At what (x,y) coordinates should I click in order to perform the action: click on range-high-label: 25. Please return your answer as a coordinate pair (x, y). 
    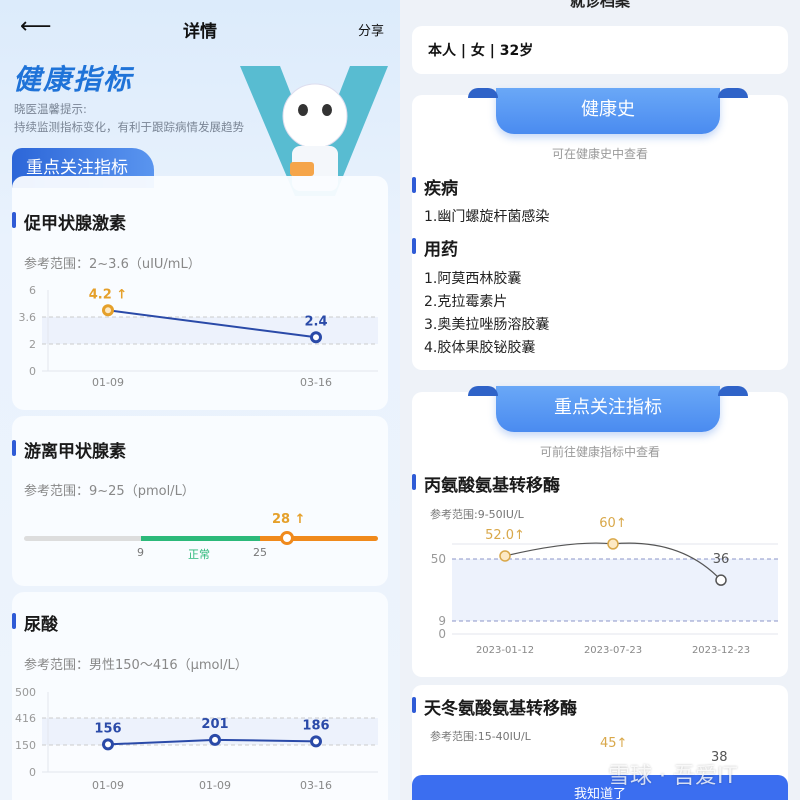
    Looking at the image, I should click on (260, 552).